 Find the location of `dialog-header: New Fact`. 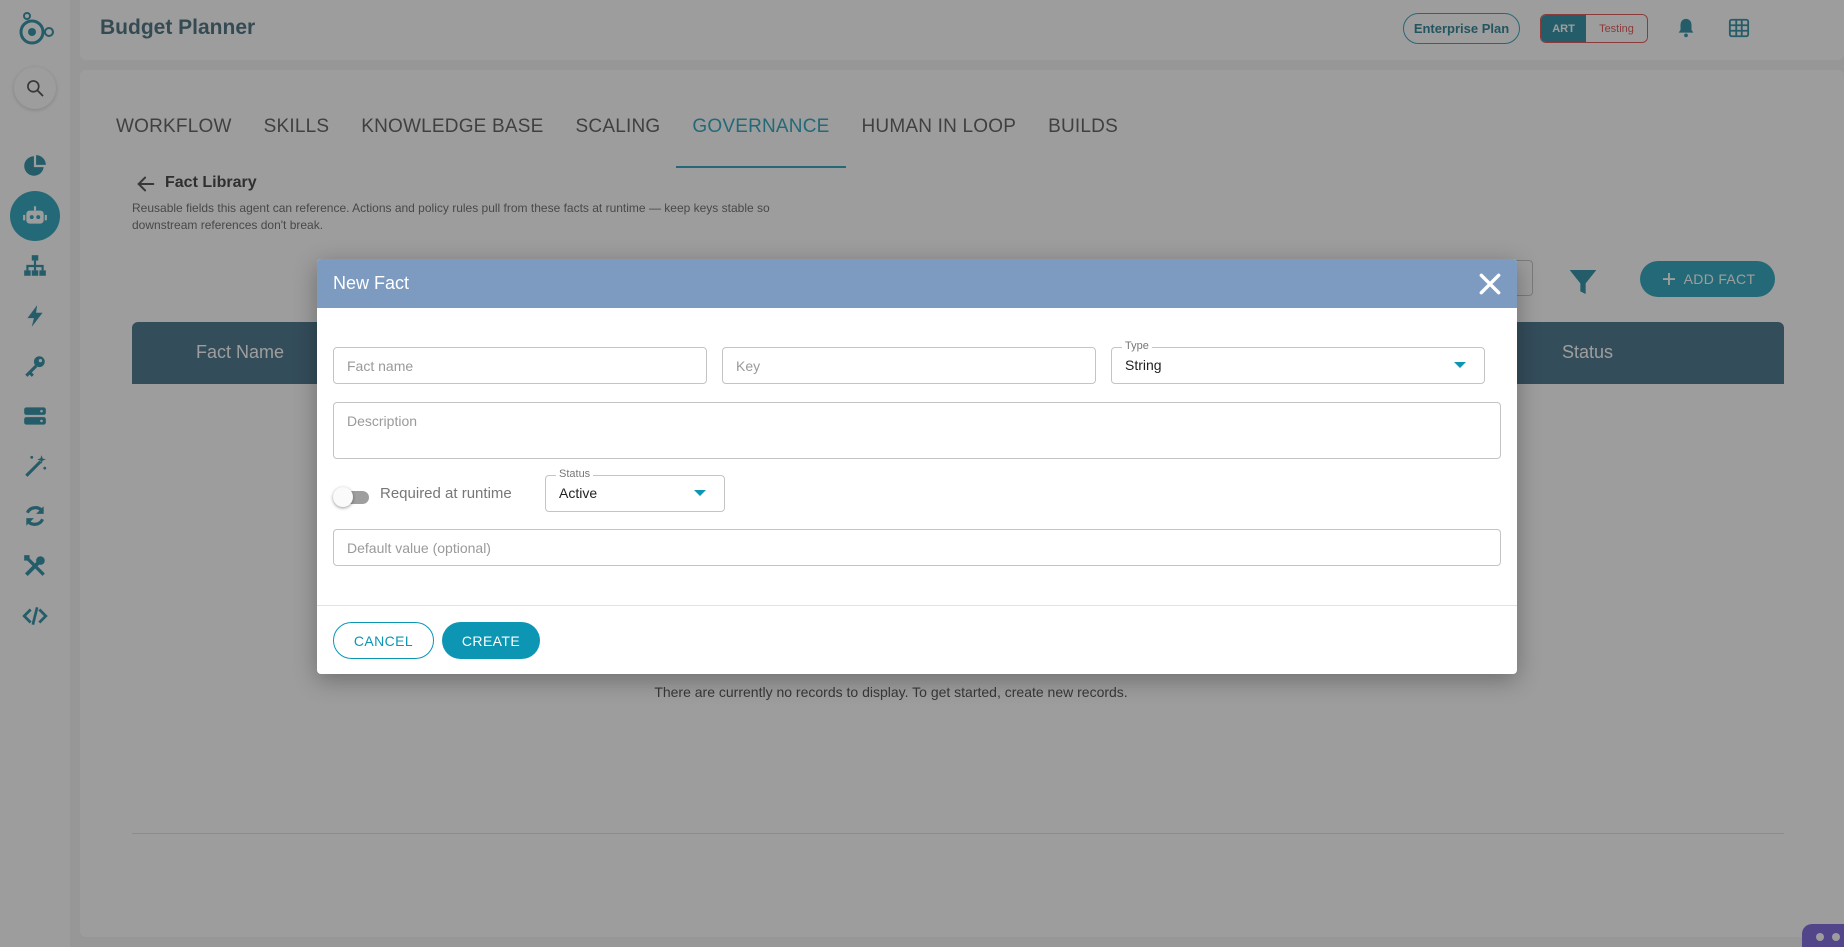

dialog-header: New Fact is located at coordinates (917, 283).